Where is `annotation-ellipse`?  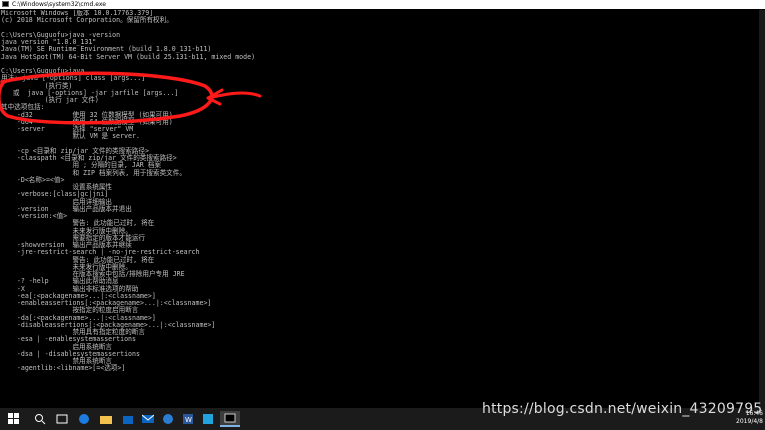 annotation-ellipse is located at coordinates (107, 98).